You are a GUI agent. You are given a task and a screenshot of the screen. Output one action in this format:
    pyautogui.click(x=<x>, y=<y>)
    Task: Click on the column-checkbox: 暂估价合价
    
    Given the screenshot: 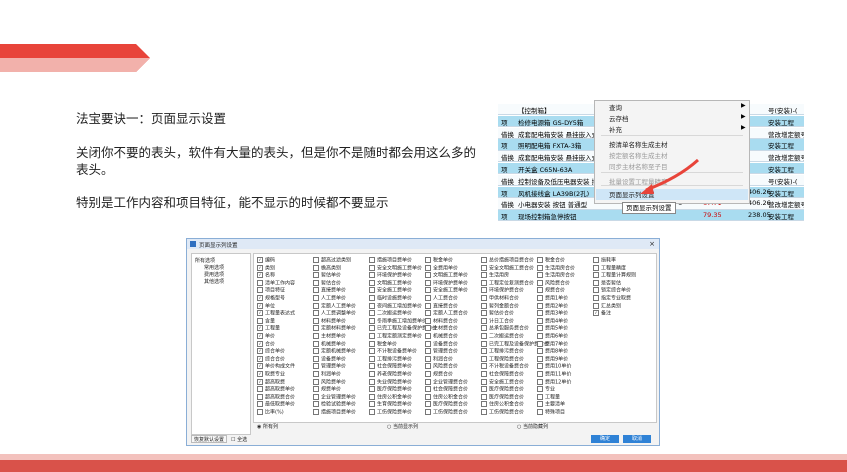 What is the action you would take?
    pyautogui.click(x=497, y=313)
    